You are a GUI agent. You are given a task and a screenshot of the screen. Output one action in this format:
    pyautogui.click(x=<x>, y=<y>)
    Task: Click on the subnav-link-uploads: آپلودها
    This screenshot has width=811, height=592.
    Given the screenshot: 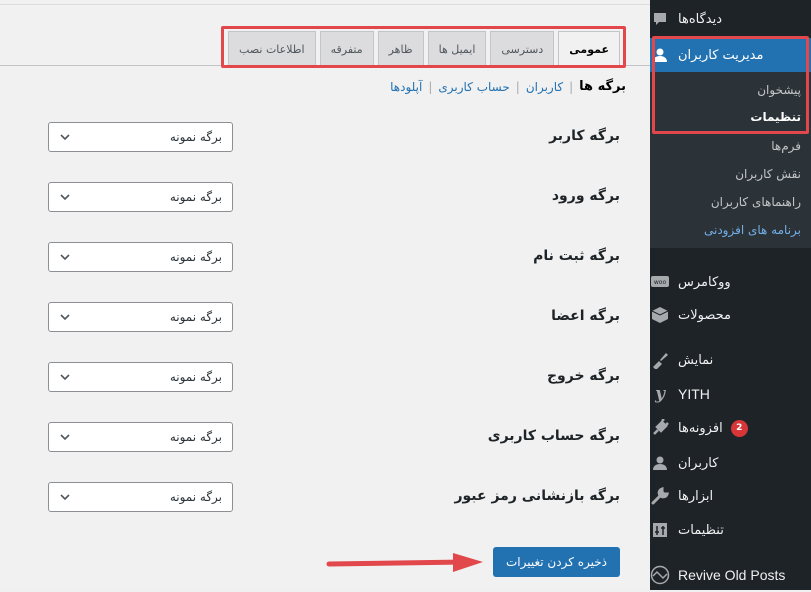 What is the action you would take?
    pyautogui.click(x=406, y=87)
    